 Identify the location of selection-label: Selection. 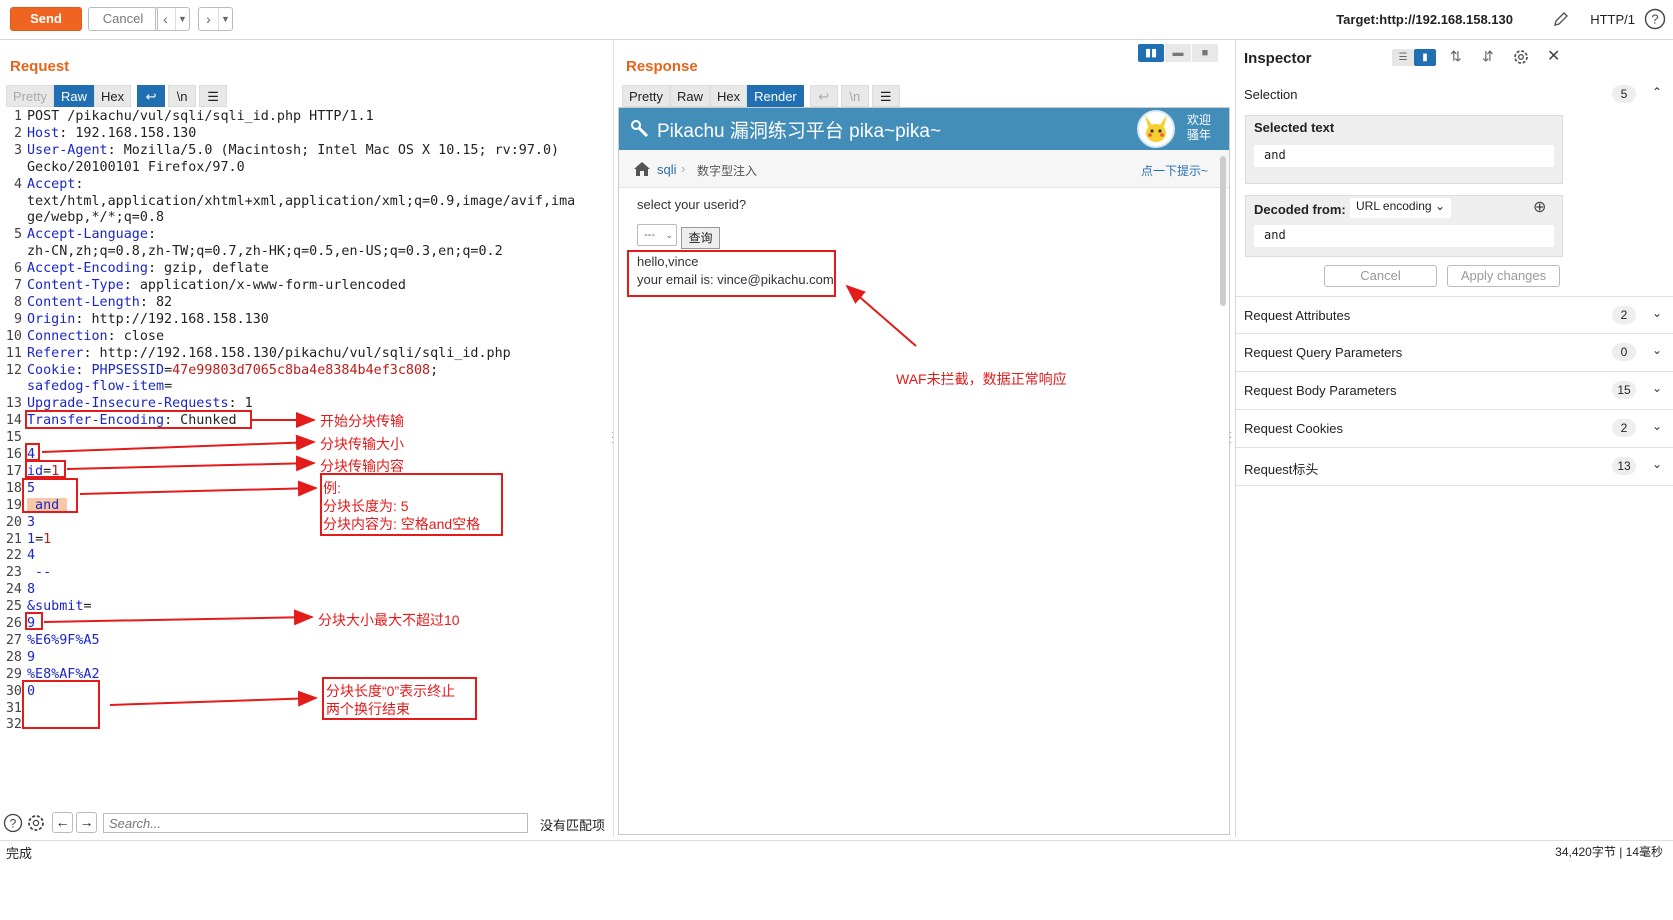
(1271, 94).